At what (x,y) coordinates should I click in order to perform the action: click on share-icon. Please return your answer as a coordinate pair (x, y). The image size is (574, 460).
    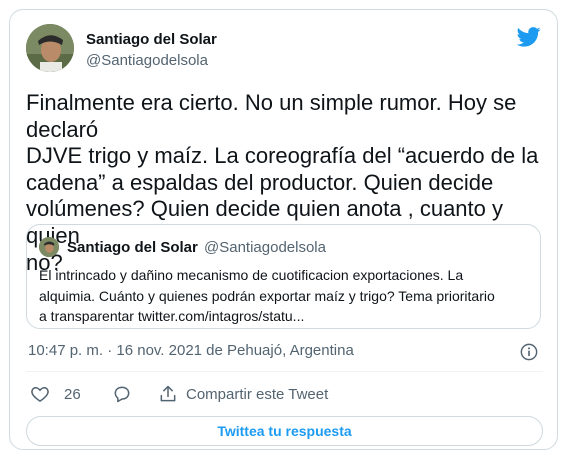
    Looking at the image, I should click on (168, 393).